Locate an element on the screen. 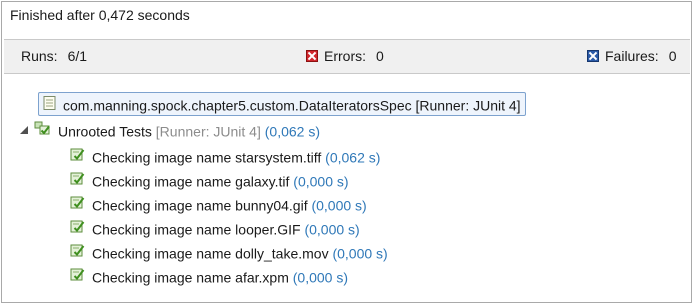  test-suite-passed-icon is located at coordinates (43, 131).